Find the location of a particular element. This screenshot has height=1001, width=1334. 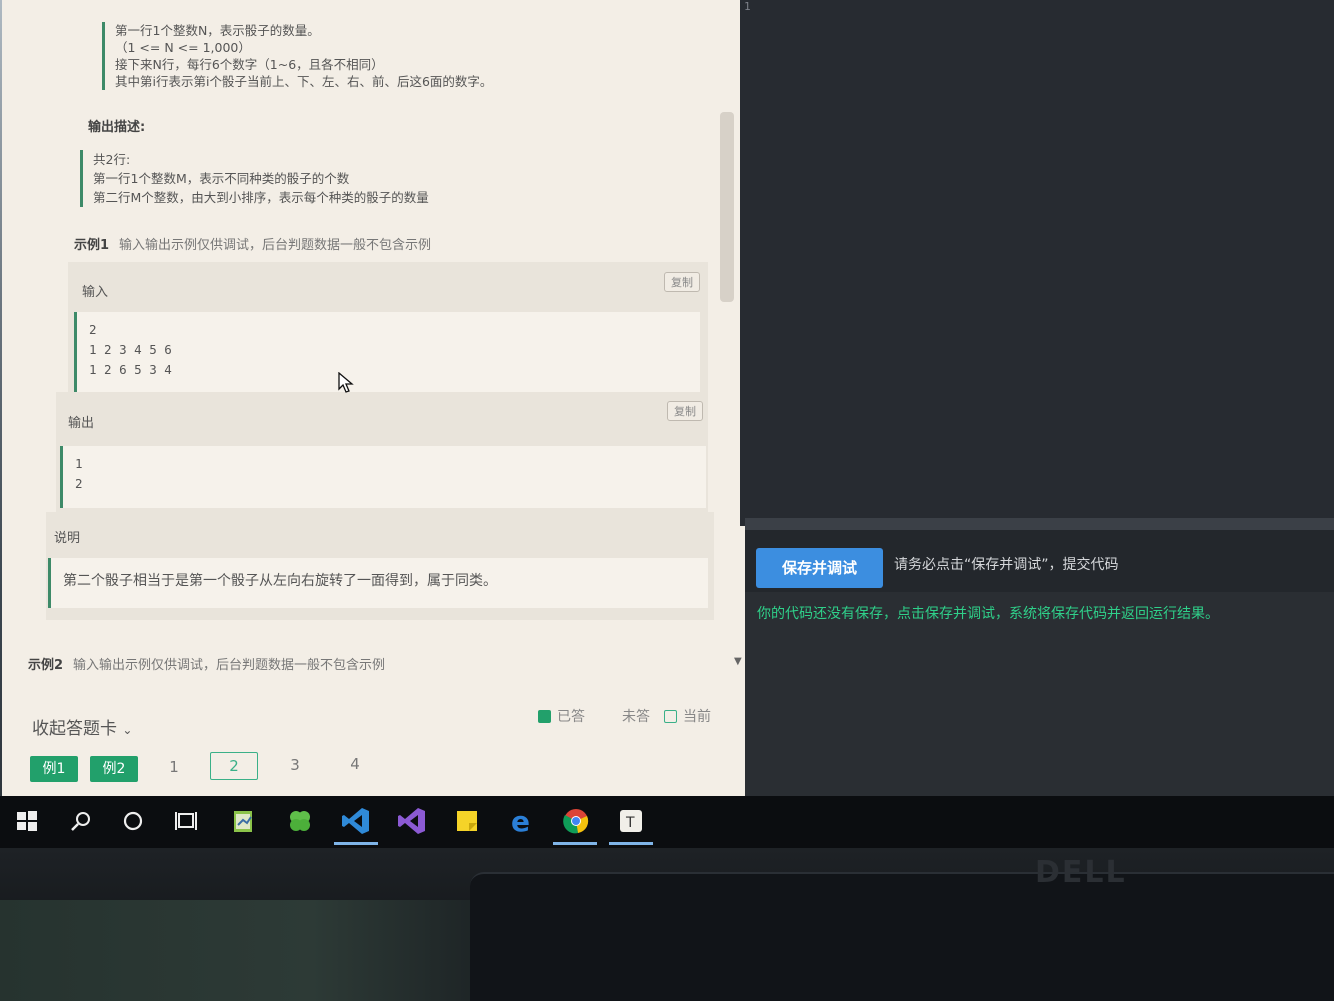

question-2-button-current: 2 is located at coordinates (234, 766).